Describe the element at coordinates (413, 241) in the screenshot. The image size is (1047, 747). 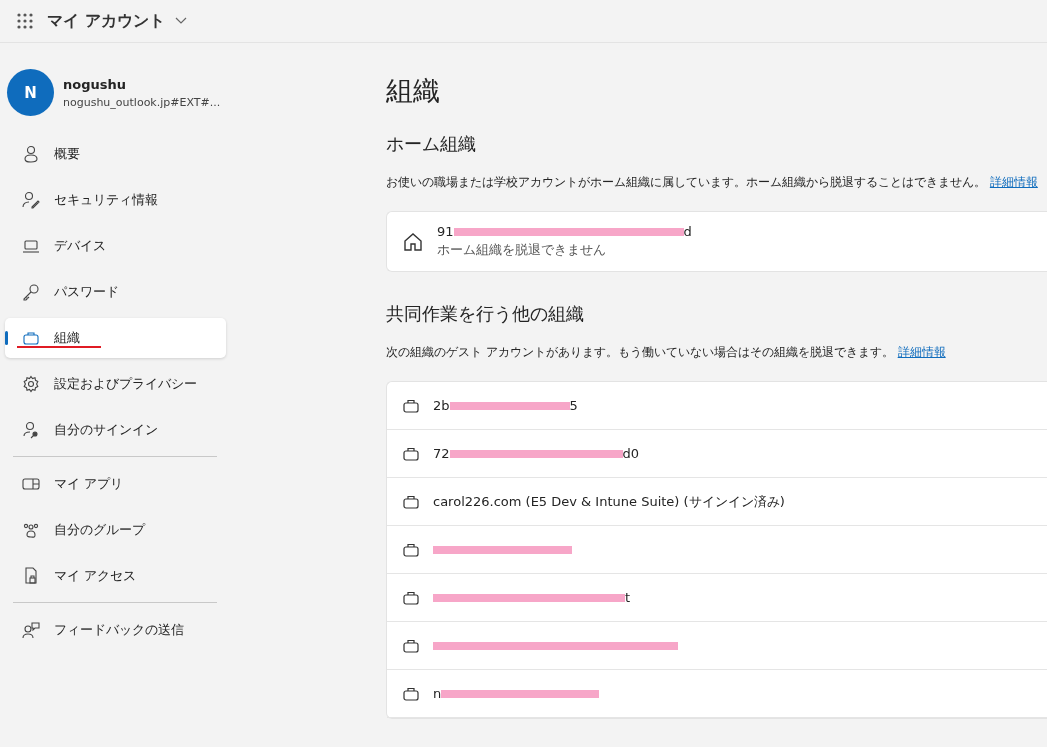
I see `home-icon` at that location.